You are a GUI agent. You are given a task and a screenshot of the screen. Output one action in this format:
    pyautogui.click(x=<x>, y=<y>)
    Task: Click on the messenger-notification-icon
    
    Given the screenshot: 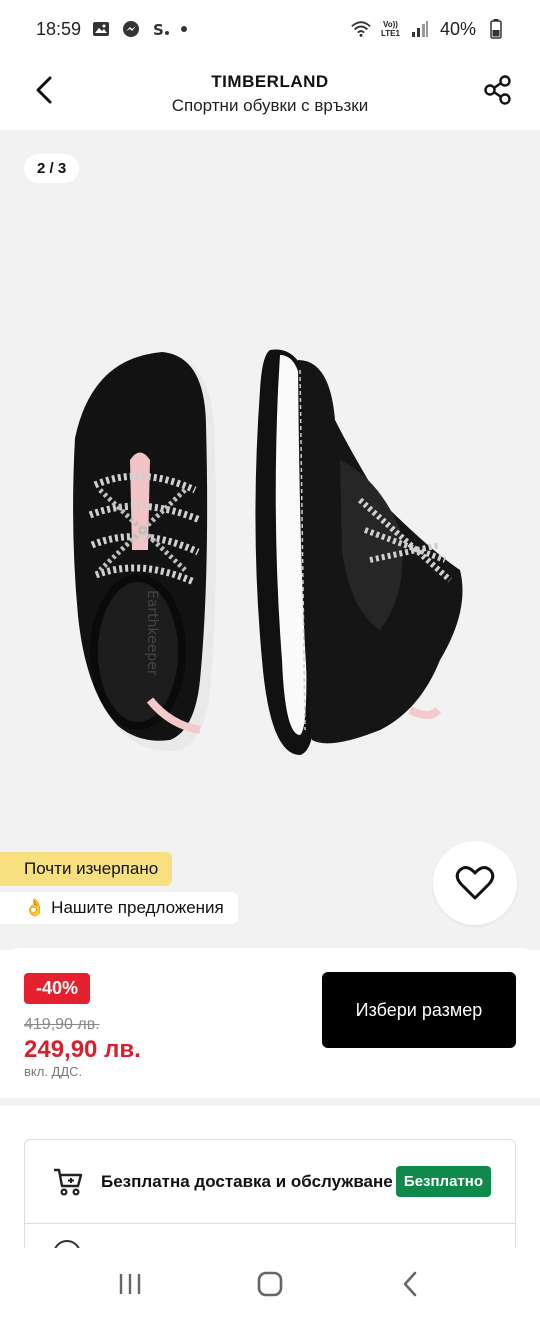 What is the action you would take?
    pyautogui.click(x=131, y=29)
    